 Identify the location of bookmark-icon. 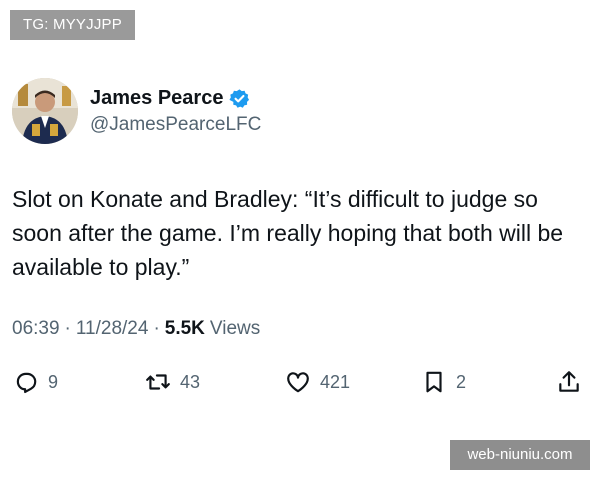
(434, 382).